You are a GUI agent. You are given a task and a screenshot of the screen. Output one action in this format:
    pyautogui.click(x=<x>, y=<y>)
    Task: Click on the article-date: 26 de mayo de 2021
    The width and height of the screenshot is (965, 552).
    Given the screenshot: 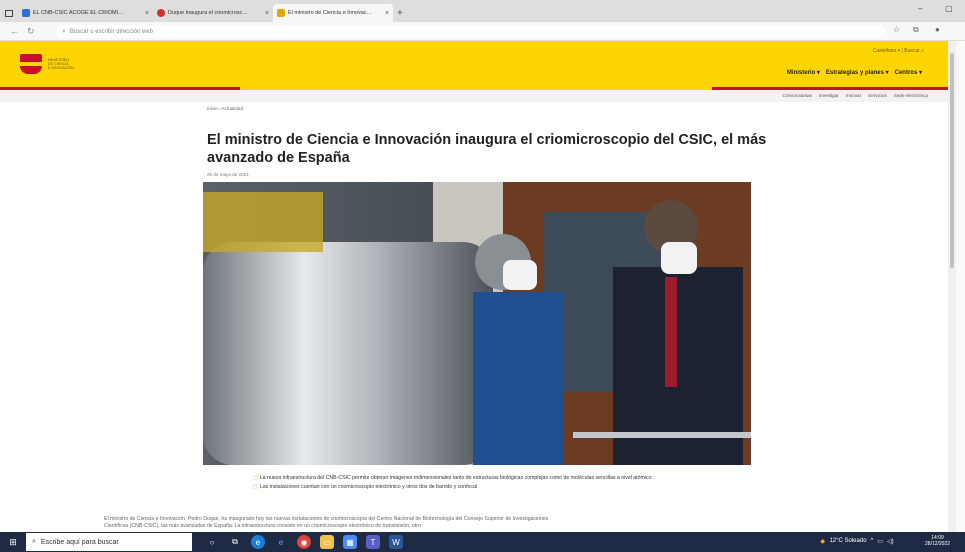 What is the action you would take?
    pyautogui.click(x=228, y=174)
    